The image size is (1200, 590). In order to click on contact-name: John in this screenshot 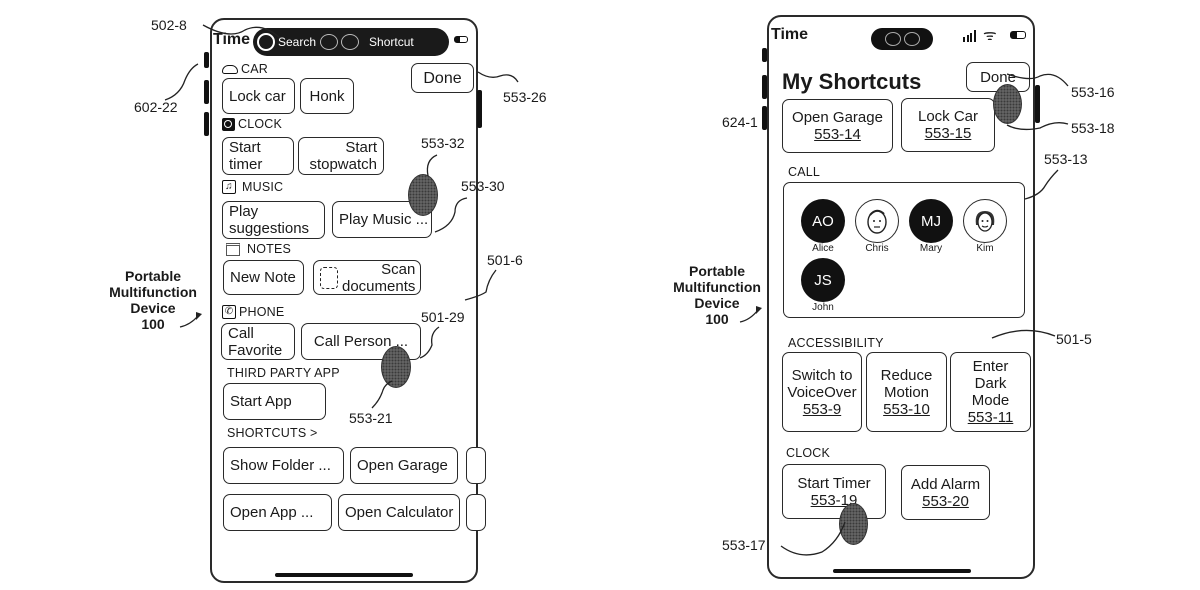, I will do `click(823, 307)`.